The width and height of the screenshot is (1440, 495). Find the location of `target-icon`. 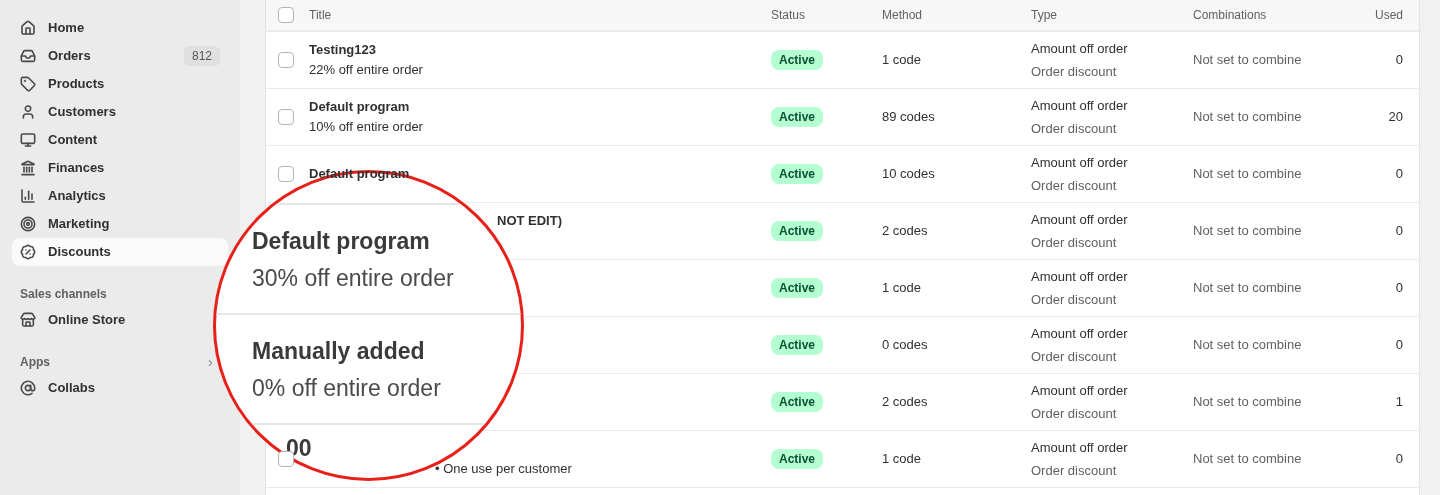

target-icon is located at coordinates (28, 224).